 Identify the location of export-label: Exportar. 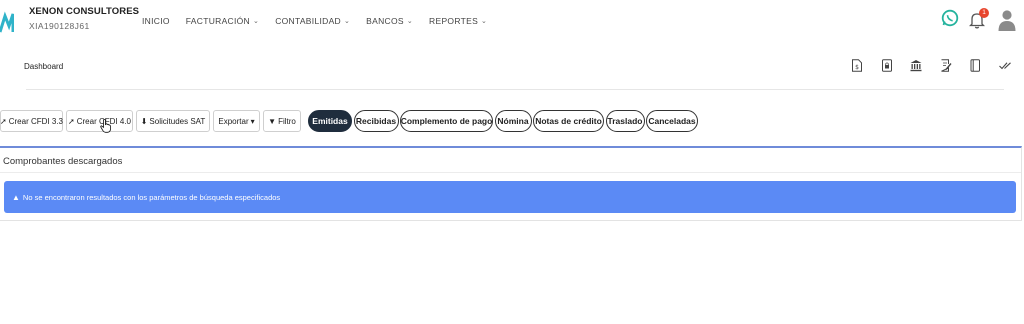
(233, 121).